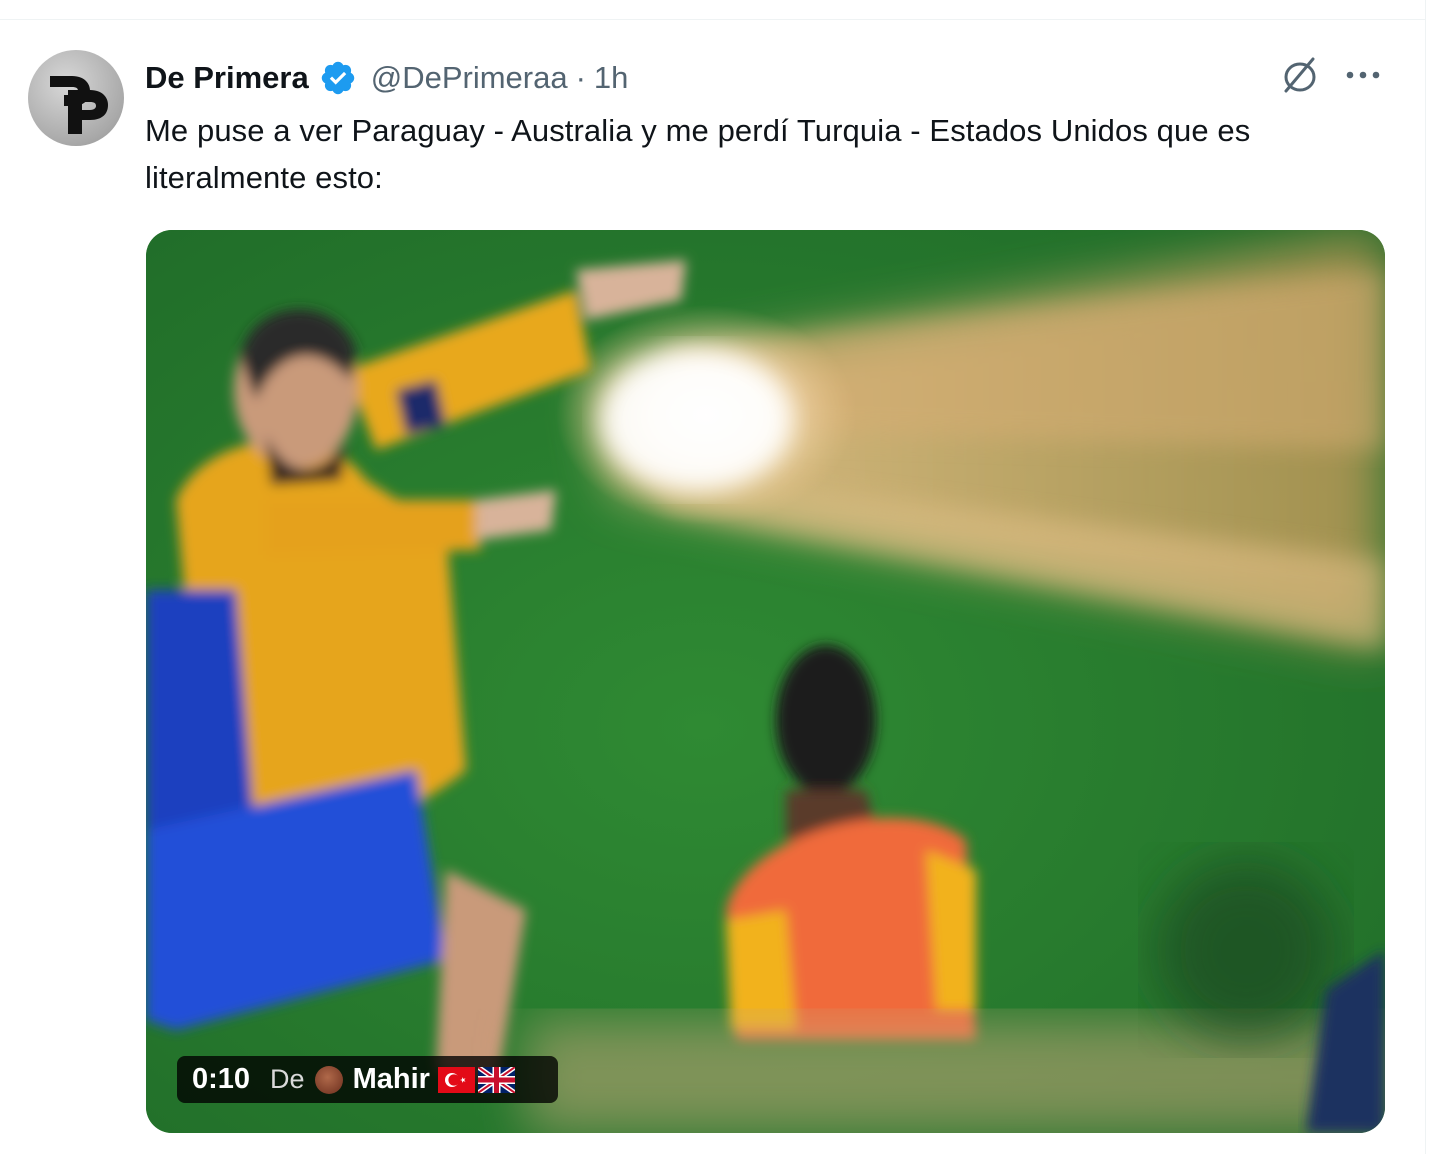 The image size is (1440, 1154). What do you see at coordinates (496, 1079) in the screenshot?
I see `uk-flag-icon` at bounding box center [496, 1079].